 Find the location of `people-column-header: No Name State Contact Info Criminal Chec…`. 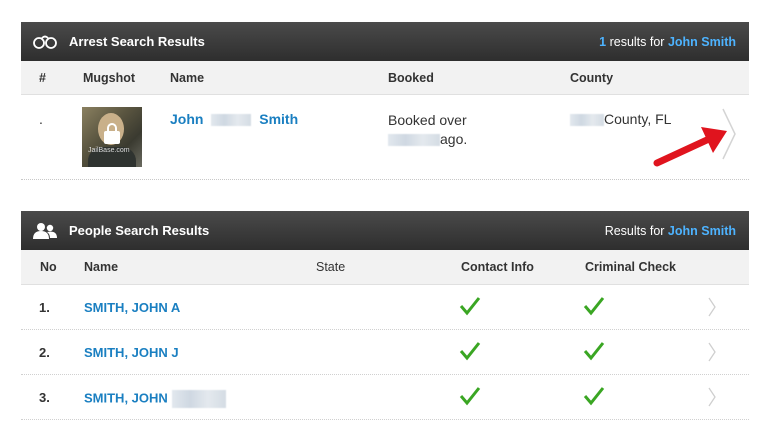

people-column-header: No Name State Contact Info Criminal Chec… is located at coordinates (385, 267).